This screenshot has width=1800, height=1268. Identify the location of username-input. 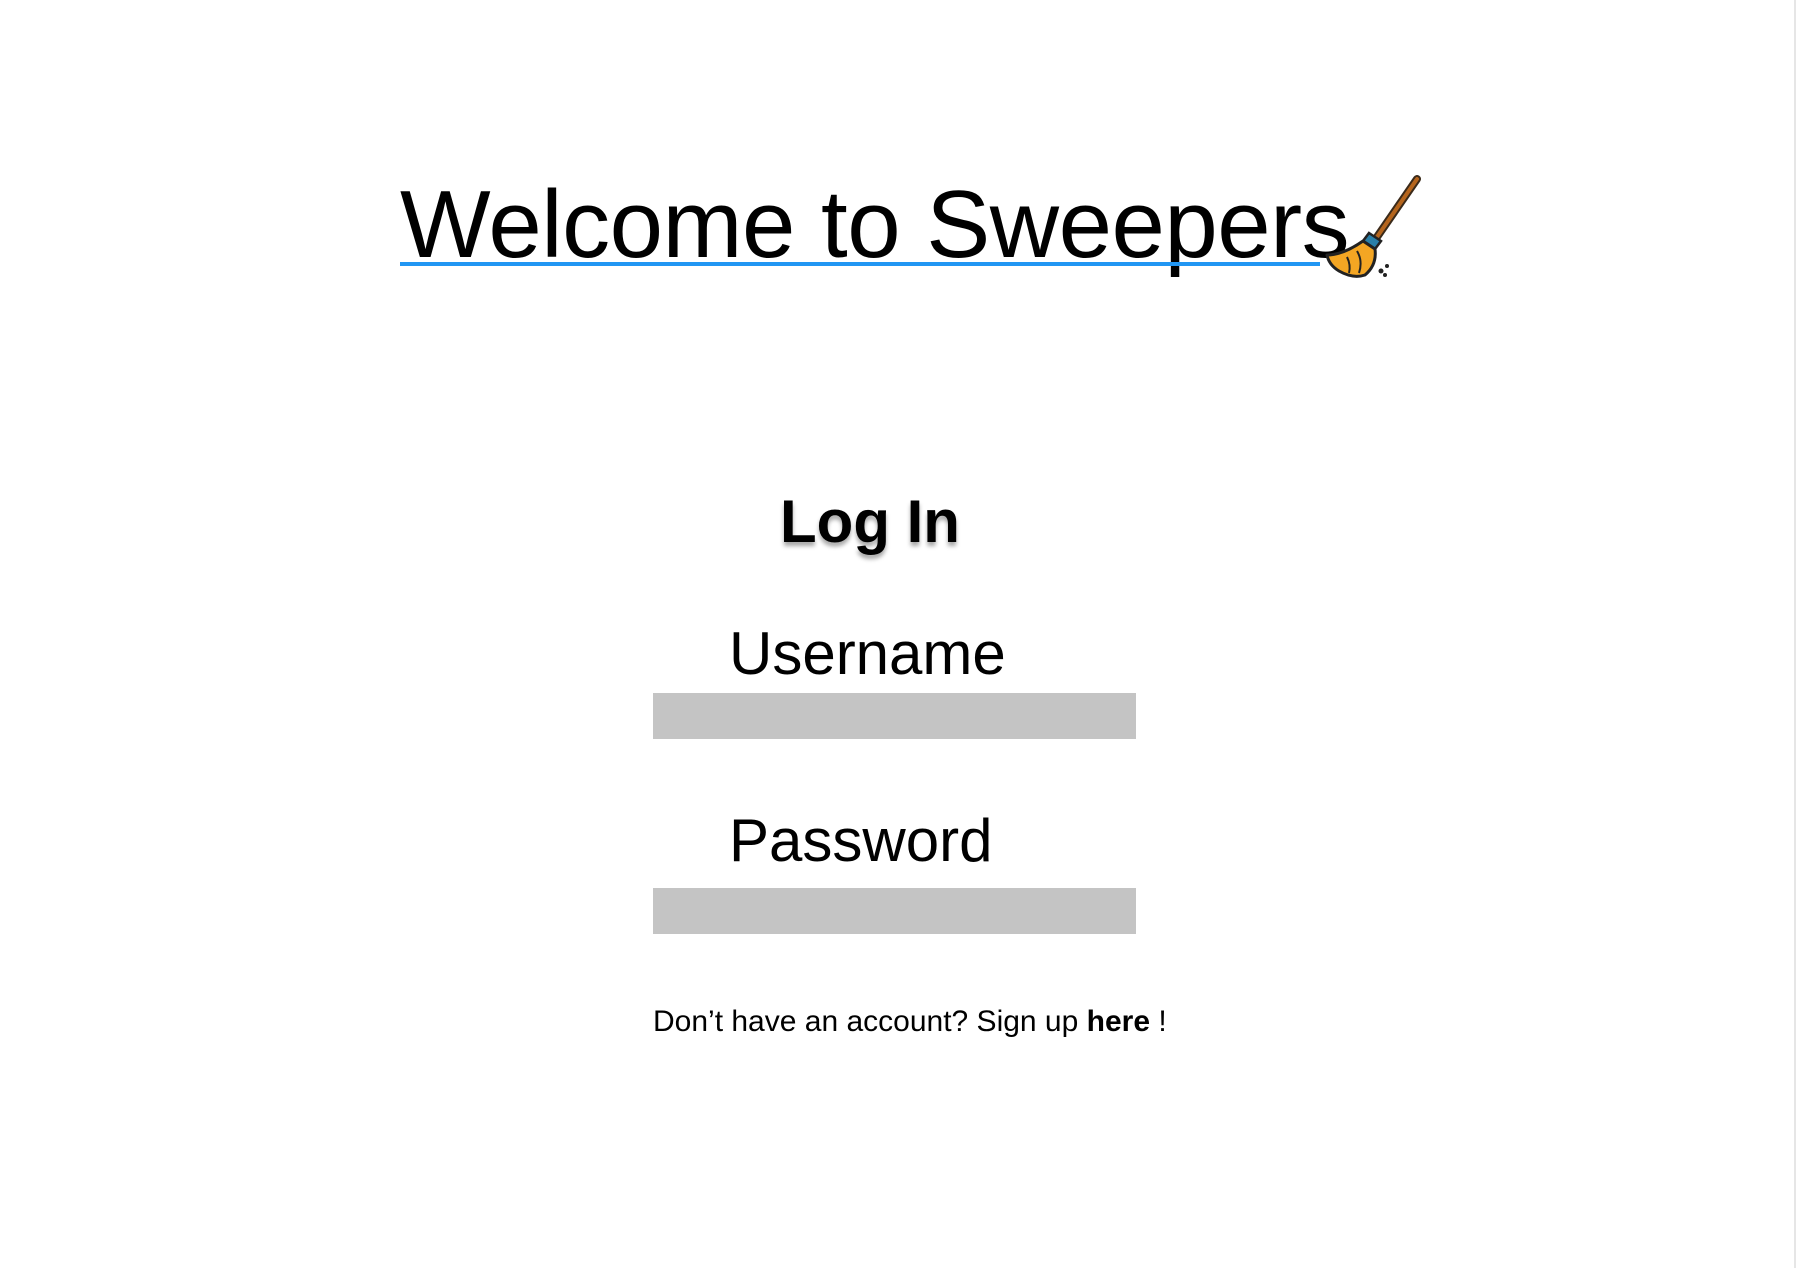
(894, 716).